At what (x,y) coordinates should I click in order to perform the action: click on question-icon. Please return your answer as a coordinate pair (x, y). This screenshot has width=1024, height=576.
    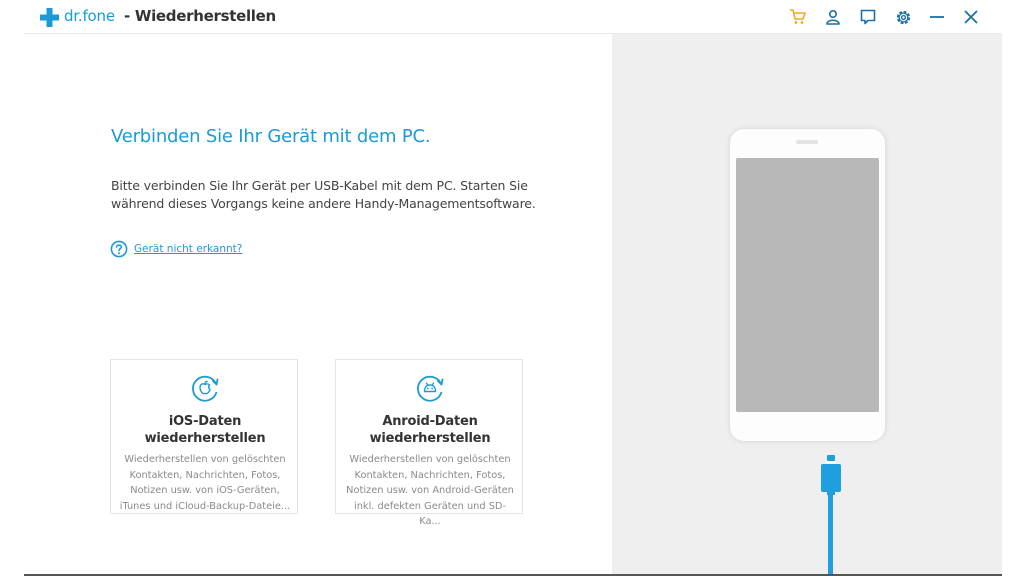
    Looking at the image, I should click on (119, 249).